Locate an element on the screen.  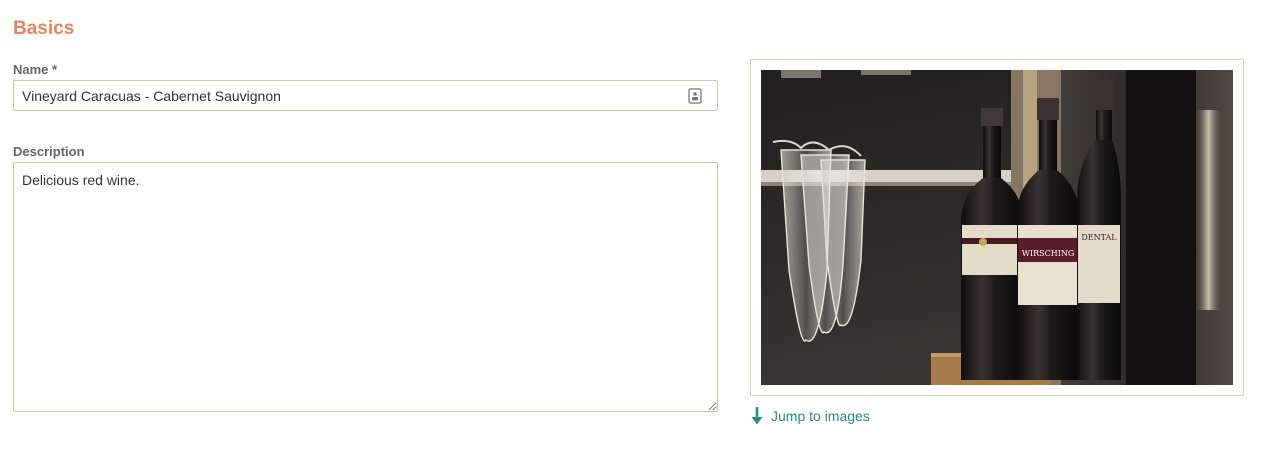
name-input is located at coordinates (365, 95).